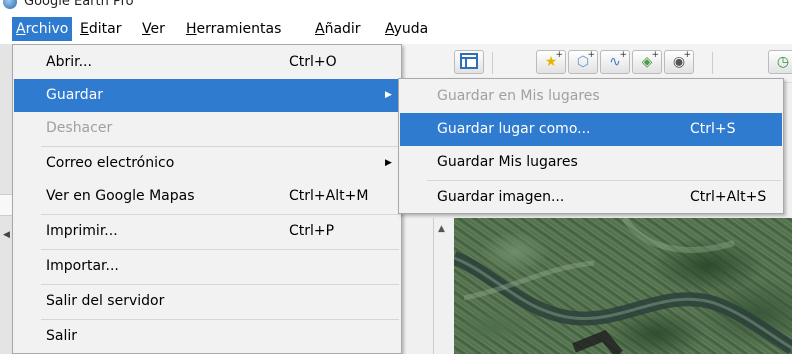 The image size is (792, 354). What do you see at coordinates (153, 29) in the screenshot?
I see `menu-ver: Ver` at bounding box center [153, 29].